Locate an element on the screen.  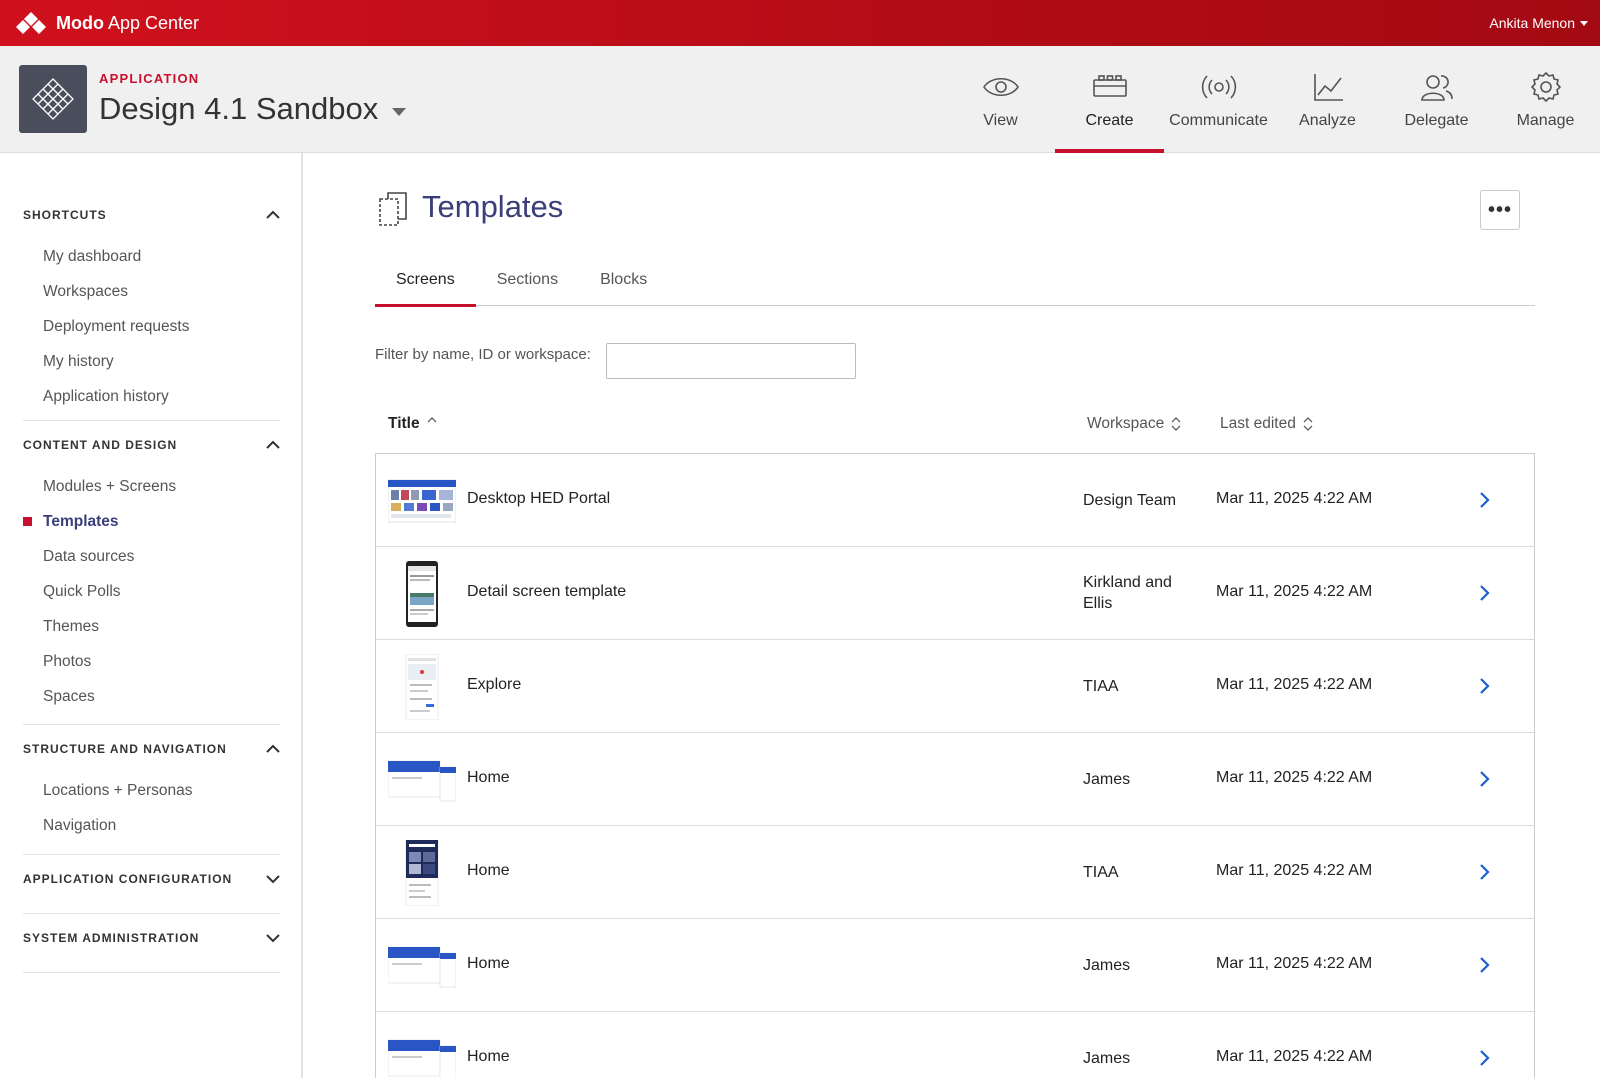
user-name: Ankita Menon is located at coordinates (1532, 23).